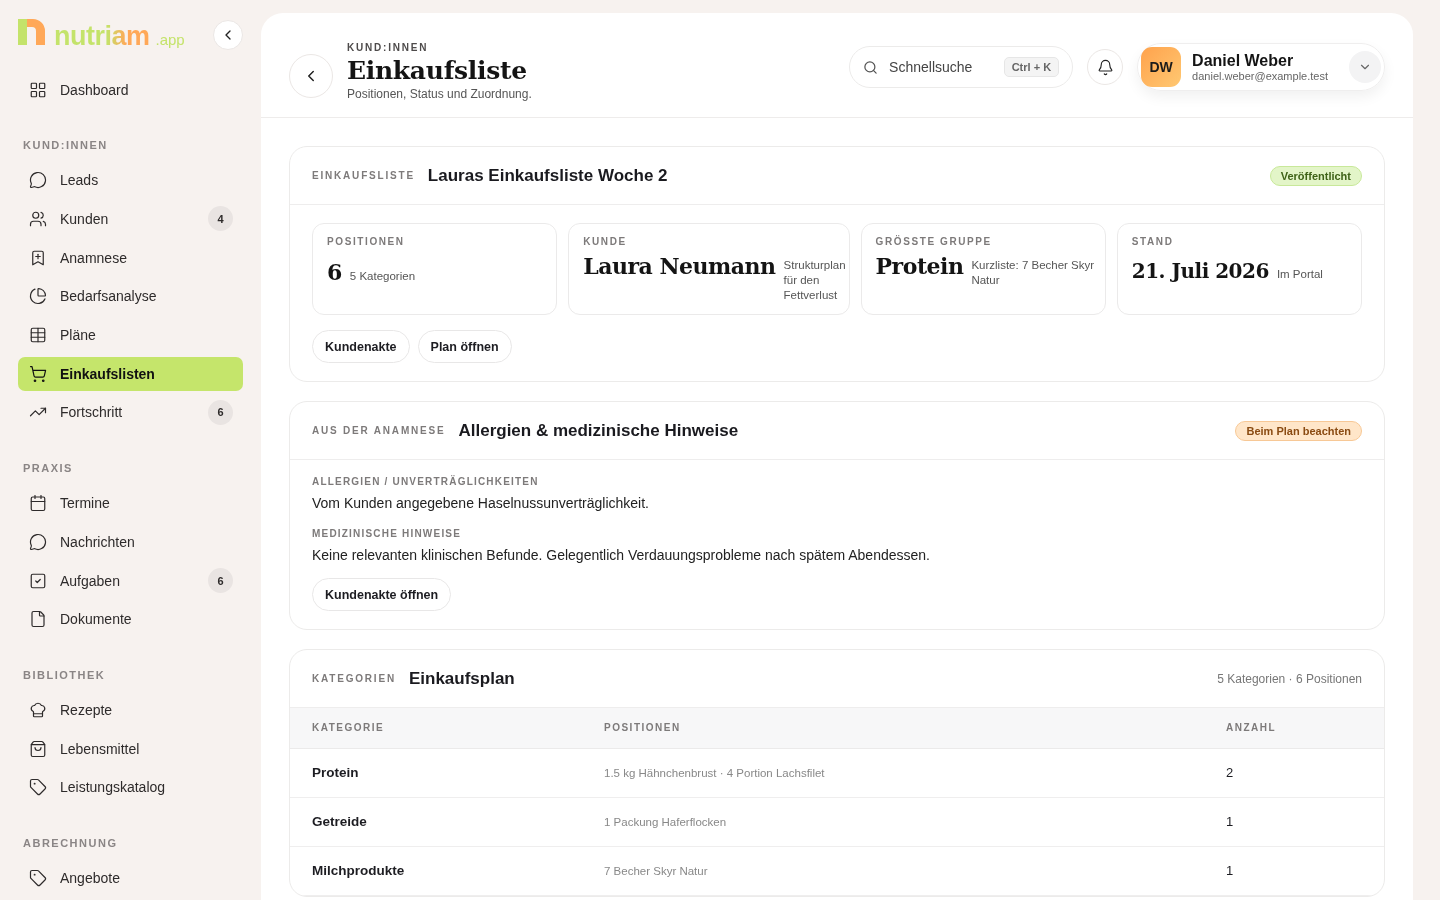 The height and width of the screenshot is (900, 1440). I want to click on sidebar-item: Kunden 4, so click(130, 219).